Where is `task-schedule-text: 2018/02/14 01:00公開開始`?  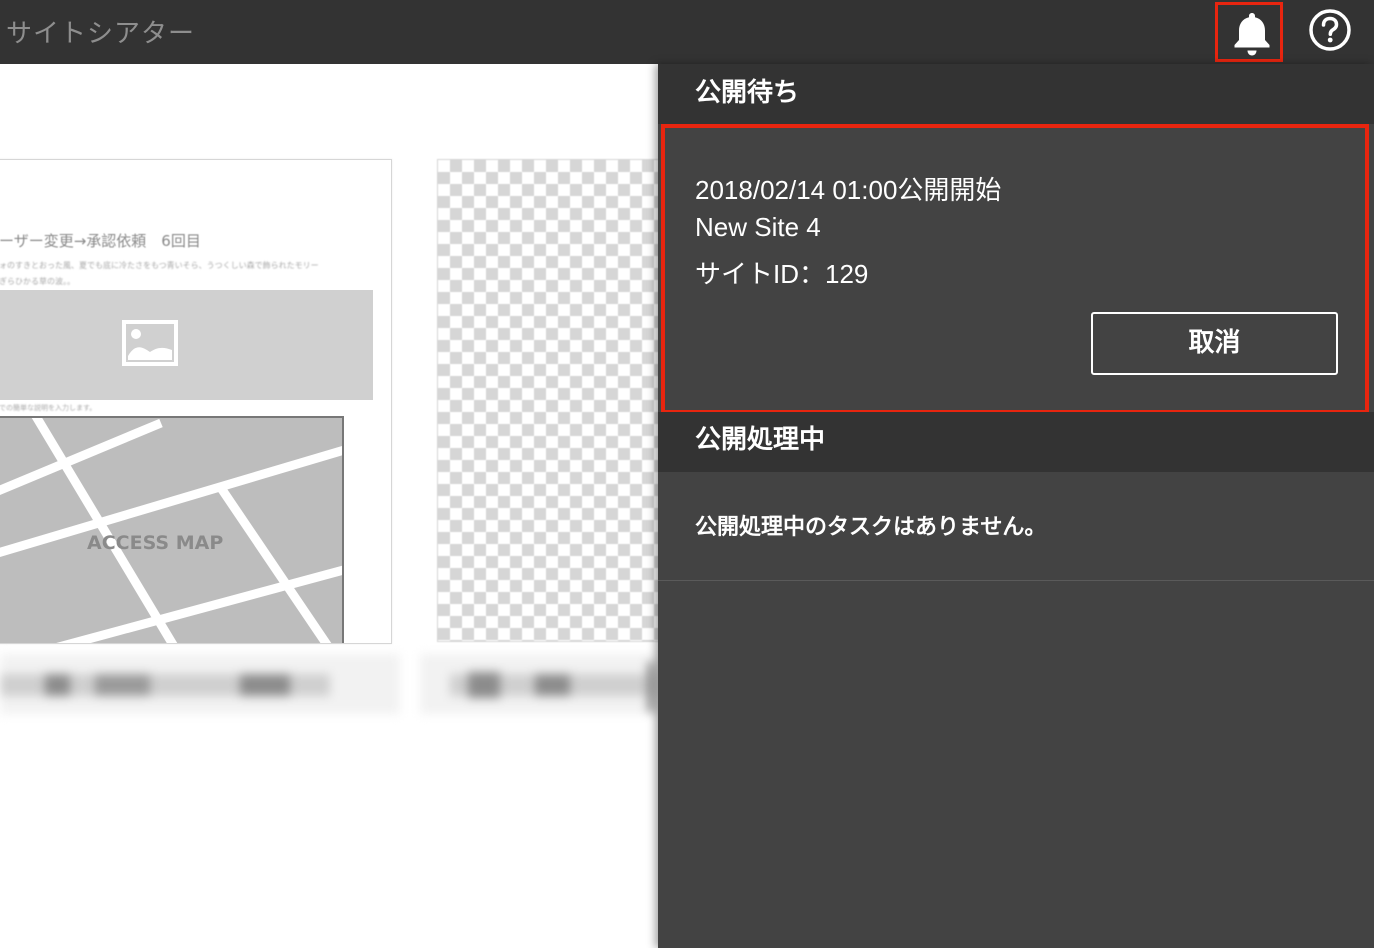 task-schedule-text: 2018/02/14 01:00公開開始 is located at coordinates (848, 190).